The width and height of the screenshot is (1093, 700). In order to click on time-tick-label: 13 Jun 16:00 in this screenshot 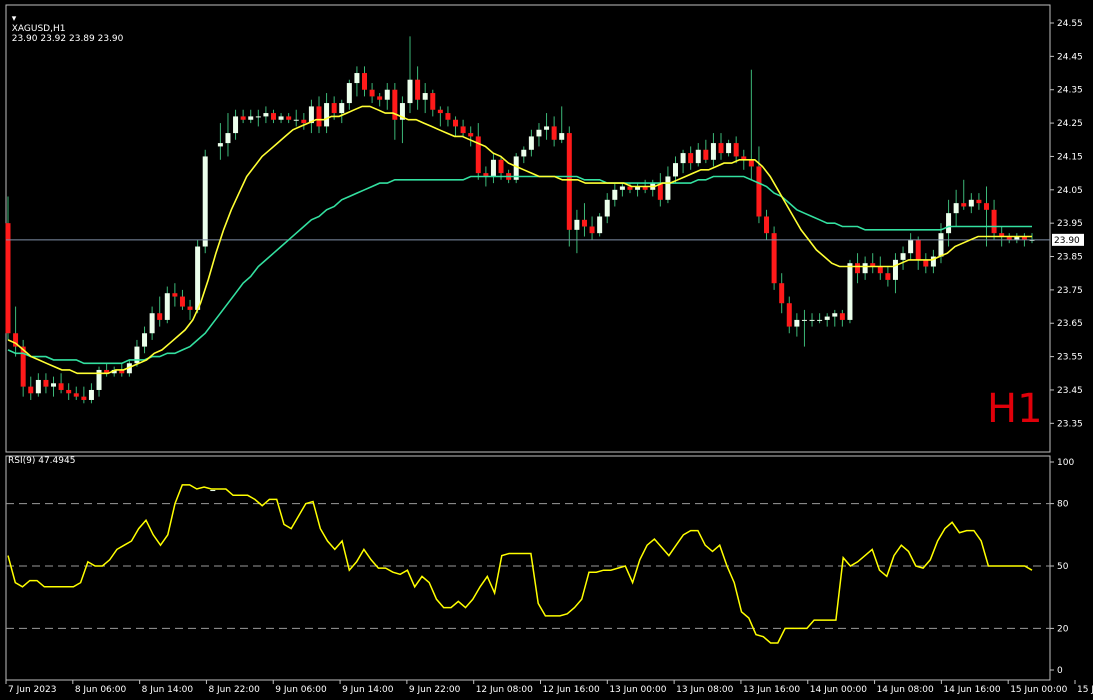, I will do `click(771, 690)`.